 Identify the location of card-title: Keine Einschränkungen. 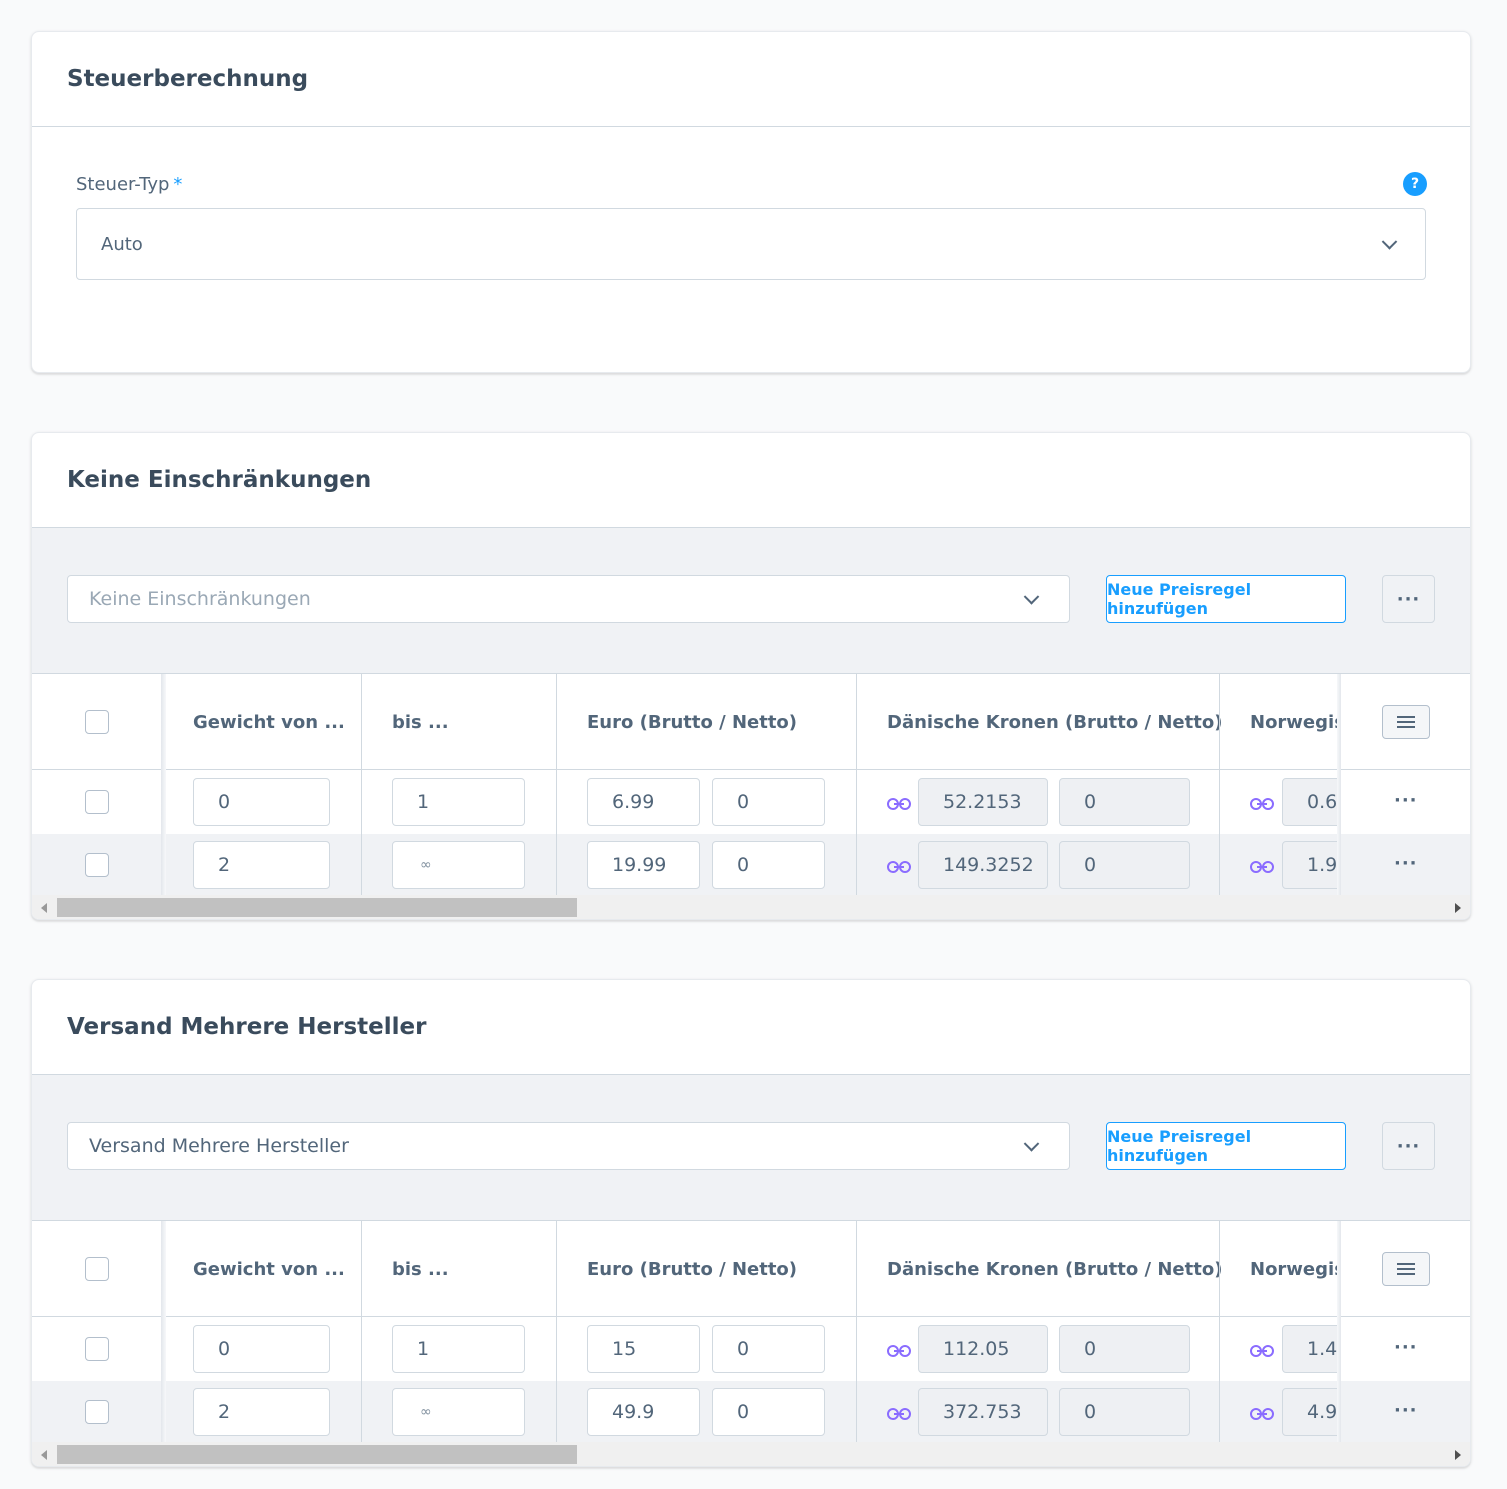
(219, 480).